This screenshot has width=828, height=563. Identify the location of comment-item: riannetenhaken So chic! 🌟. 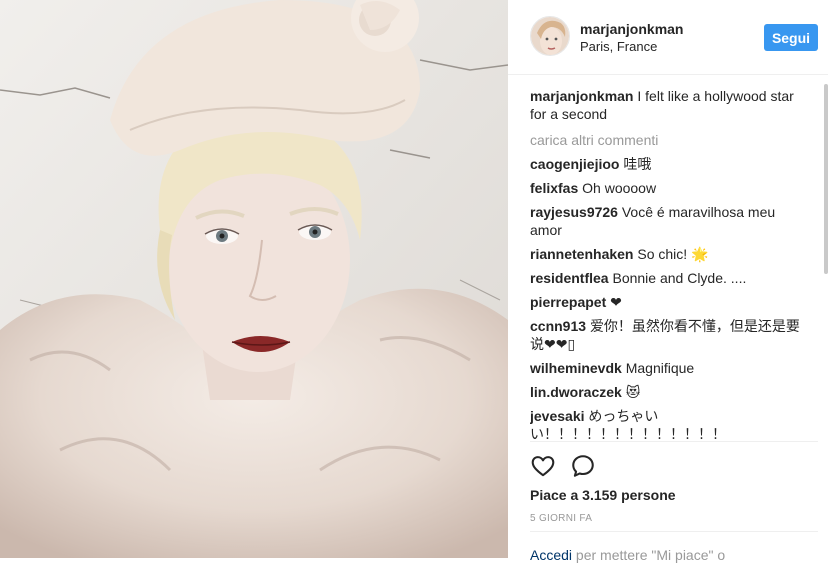
(665, 254).